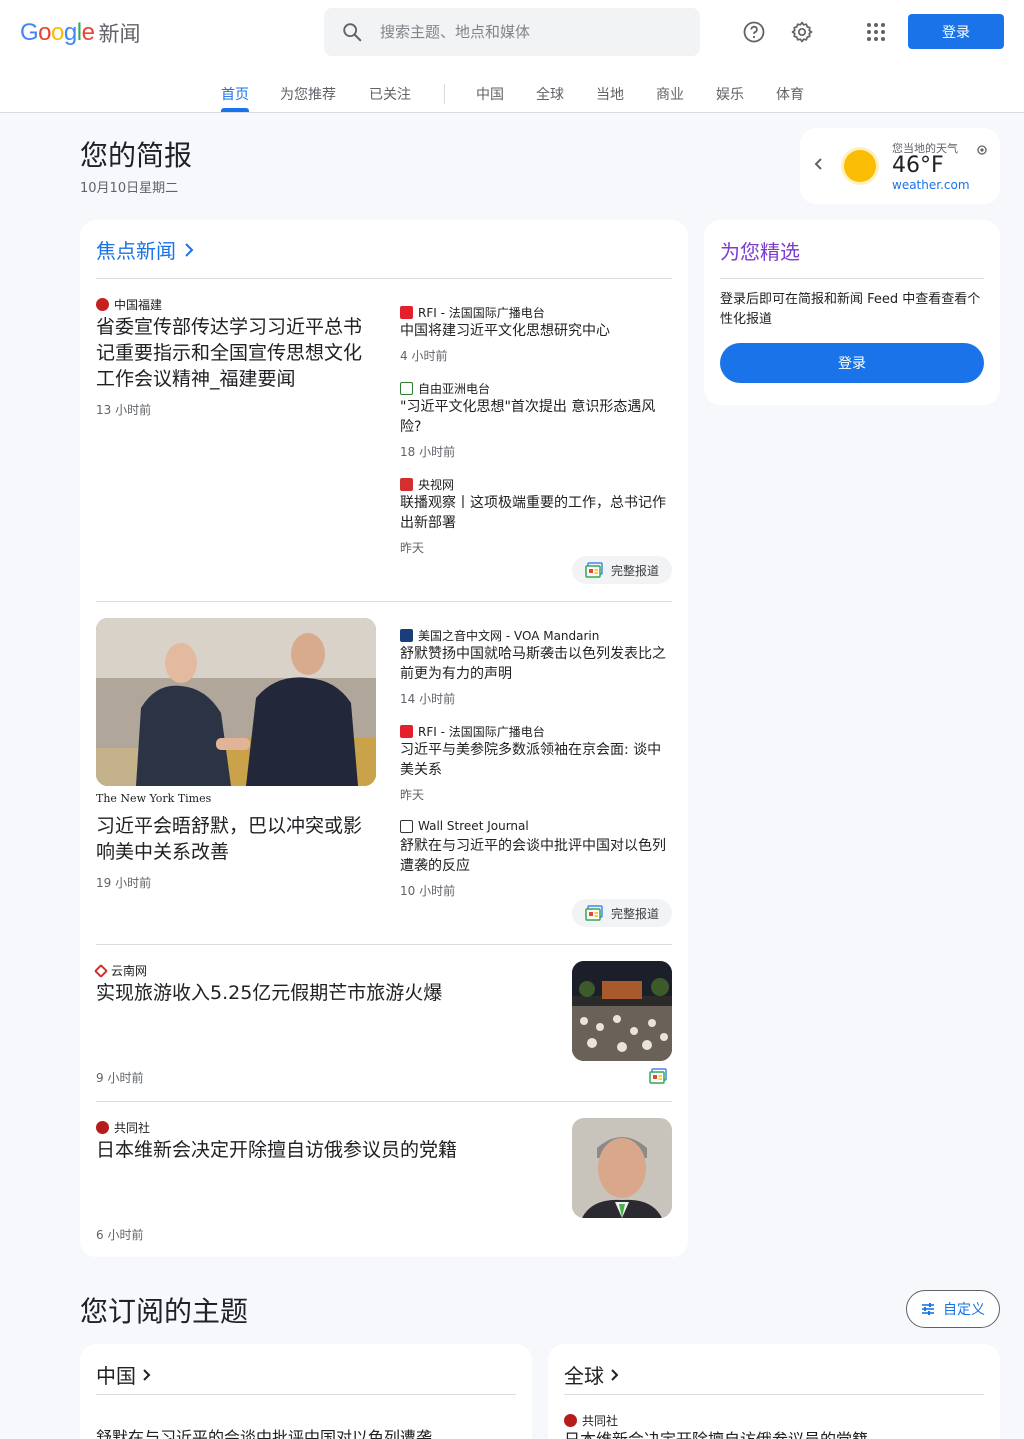 The width and height of the screenshot is (1024, 1439). I want to click on timestamp: 18 小时前, so click(428, 452).